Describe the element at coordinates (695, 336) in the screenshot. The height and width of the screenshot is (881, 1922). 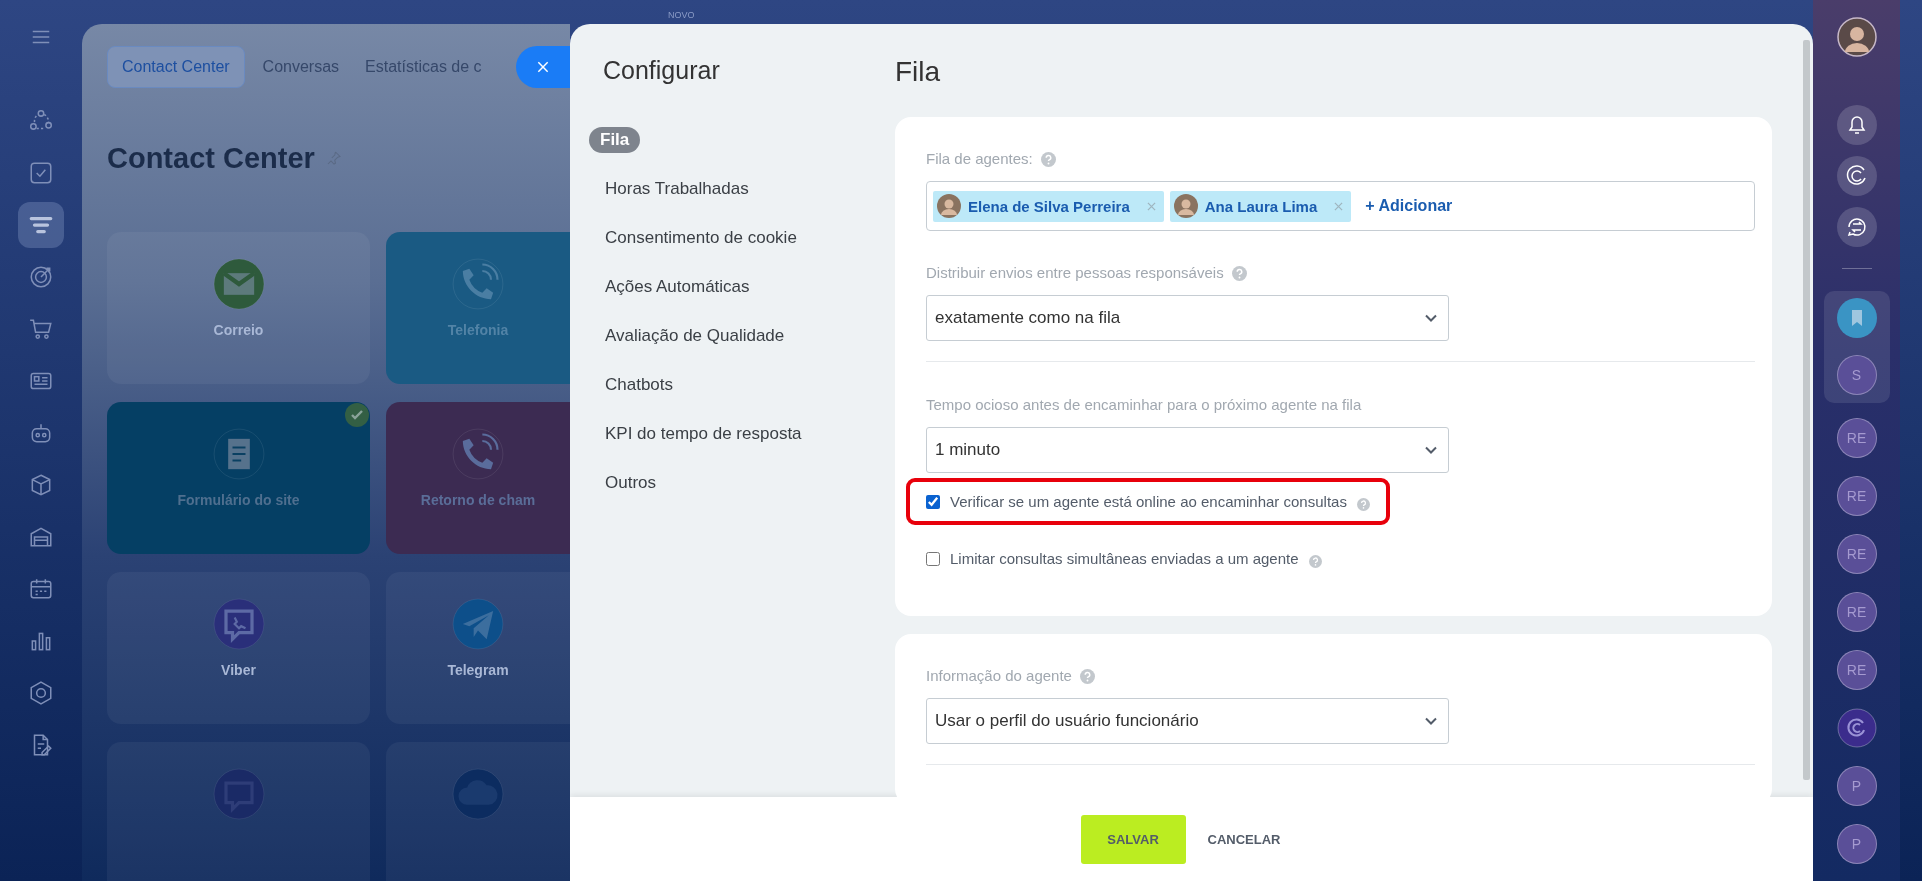
I see `menu-item: Avaliação de Qualidade` at that location.